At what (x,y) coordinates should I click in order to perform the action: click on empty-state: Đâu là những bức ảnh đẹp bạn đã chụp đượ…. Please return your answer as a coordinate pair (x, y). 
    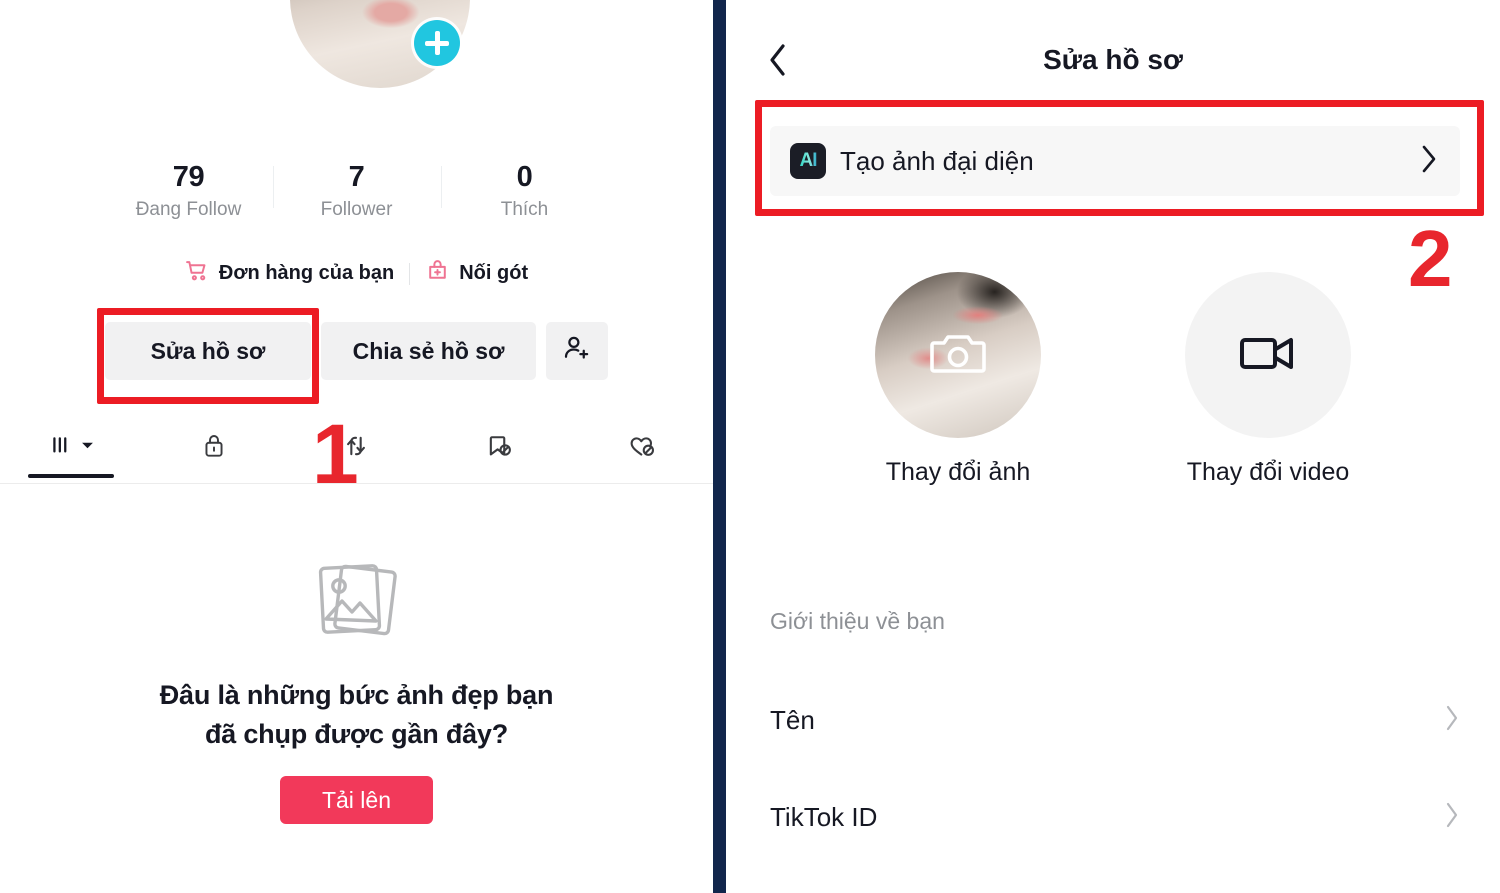
    Looking at the image, I should click on (356, 689).